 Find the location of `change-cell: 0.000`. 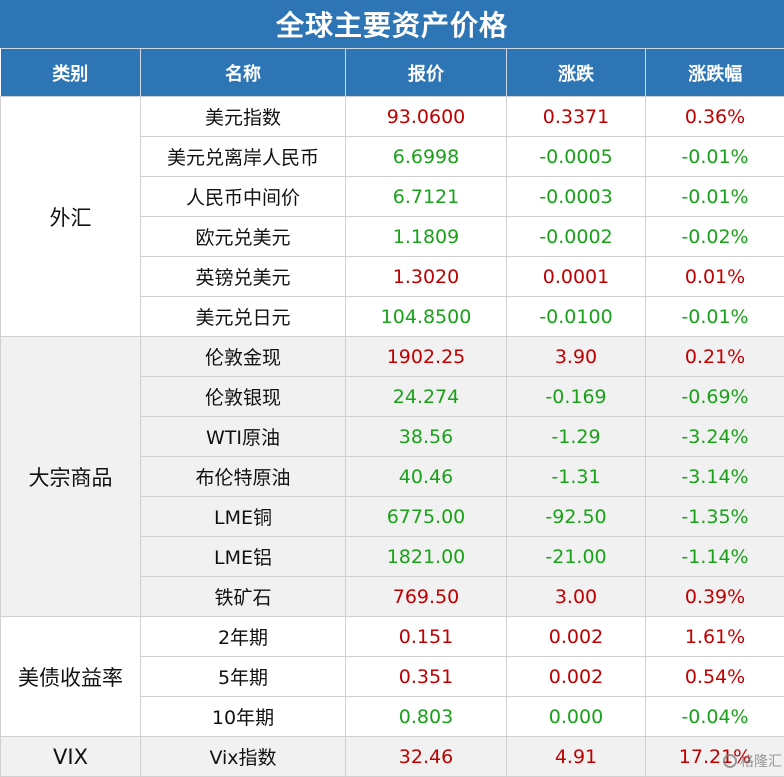

change-cell: 0.000 is located at coordinates (576, 716).